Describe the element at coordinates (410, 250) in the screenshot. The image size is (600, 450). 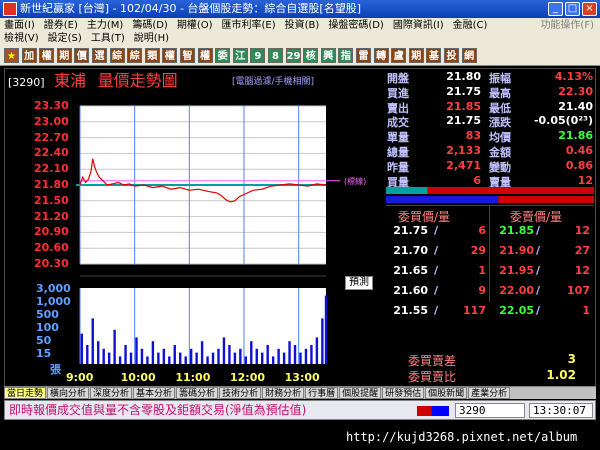
I see `bid-price: 21.70` at that location.